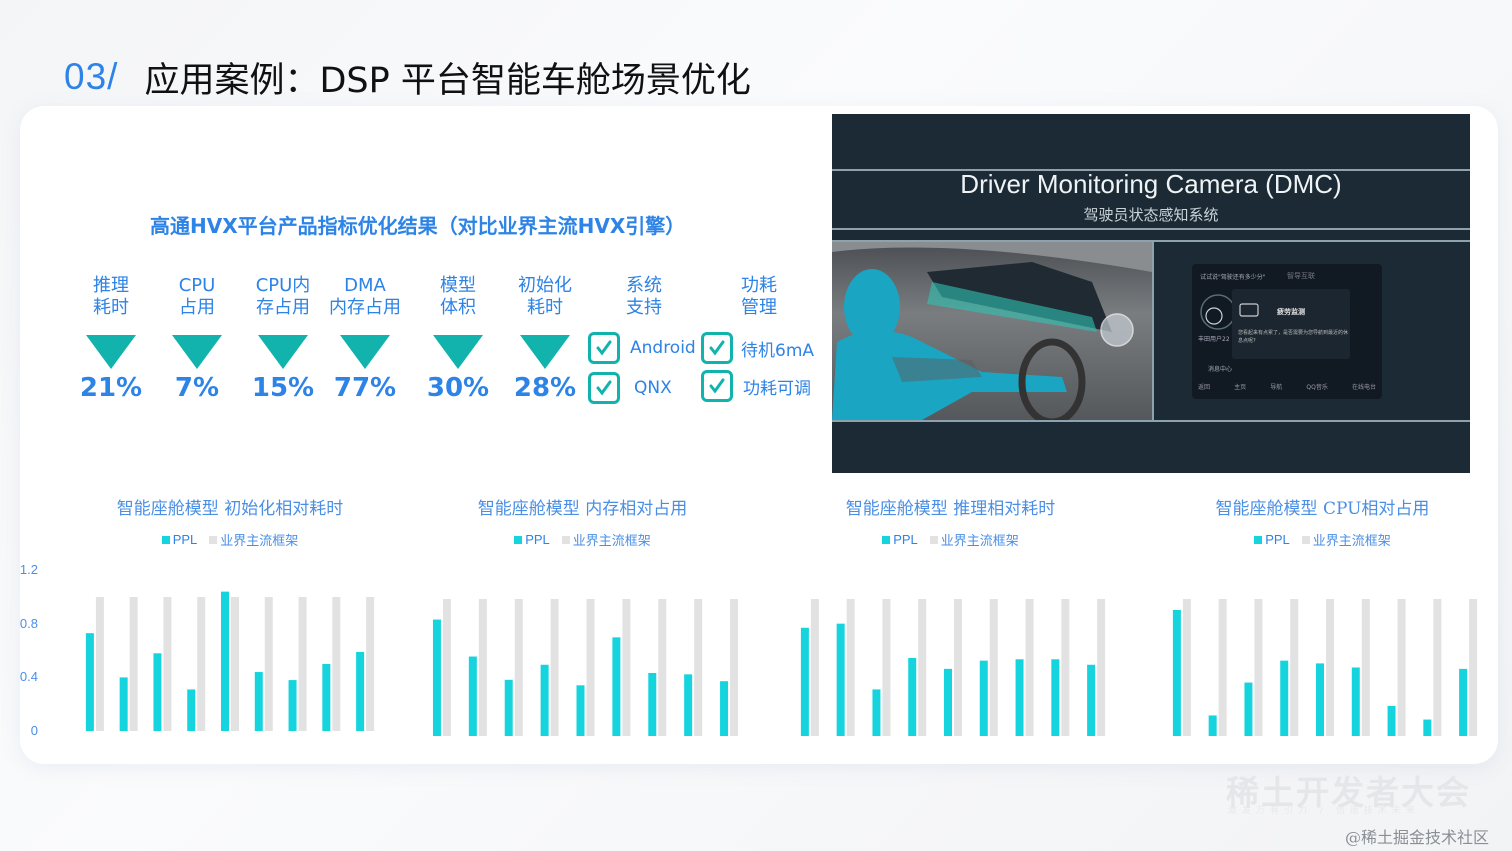 The width and height of the screenshot is (1512, 851). What do you see at coordinates (283, 388) in the screenshot?
I see `metric-value: 15%` at bounding box center [283, 388].